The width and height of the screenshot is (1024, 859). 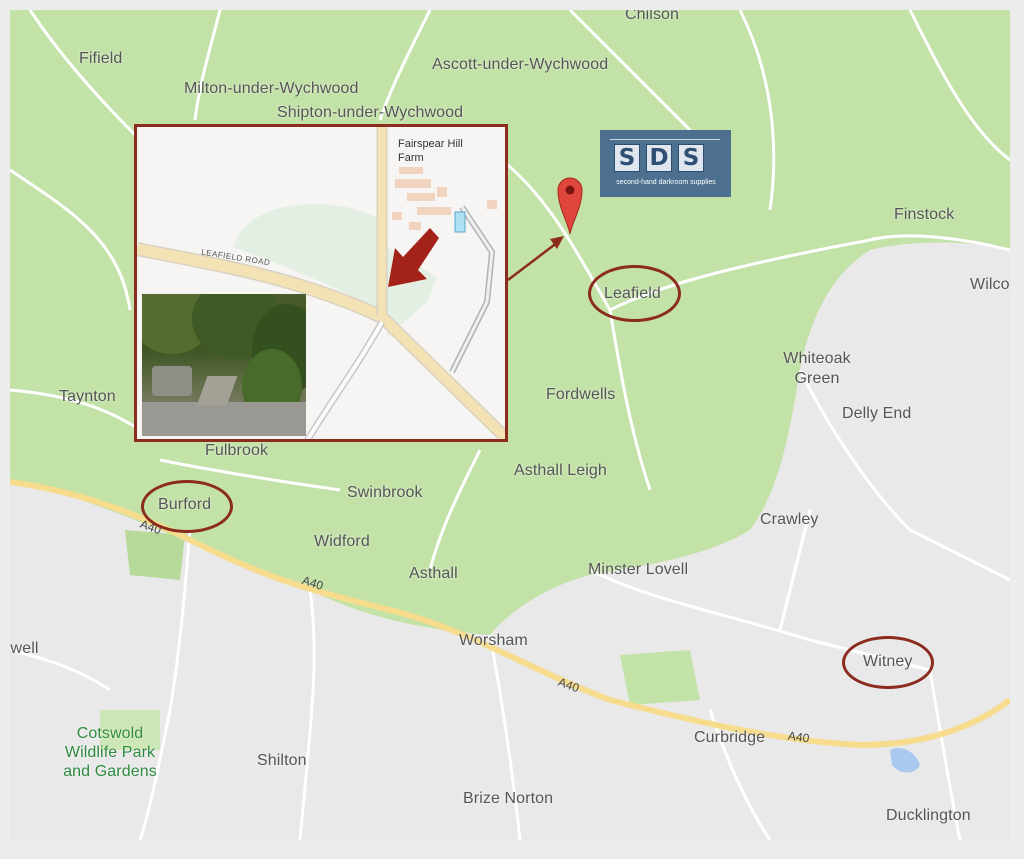 I want to click on highlight-circle-witney, so click(x=888, y=662).